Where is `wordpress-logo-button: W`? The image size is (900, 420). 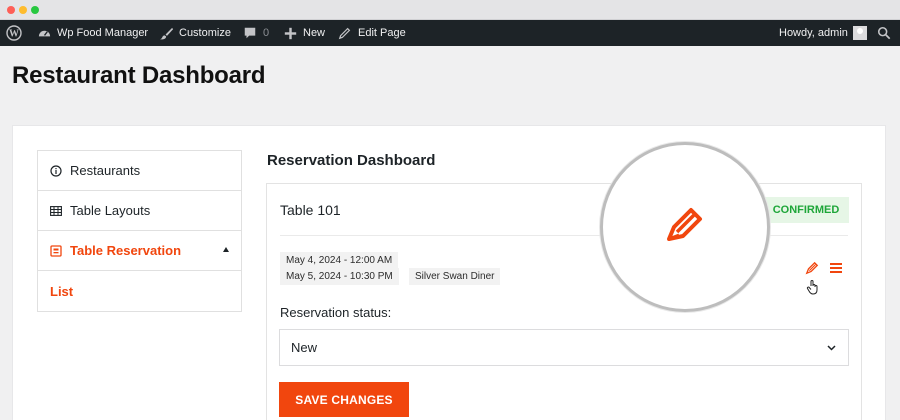
wordpress-logo-button: W is located at coordinates (14, 33).